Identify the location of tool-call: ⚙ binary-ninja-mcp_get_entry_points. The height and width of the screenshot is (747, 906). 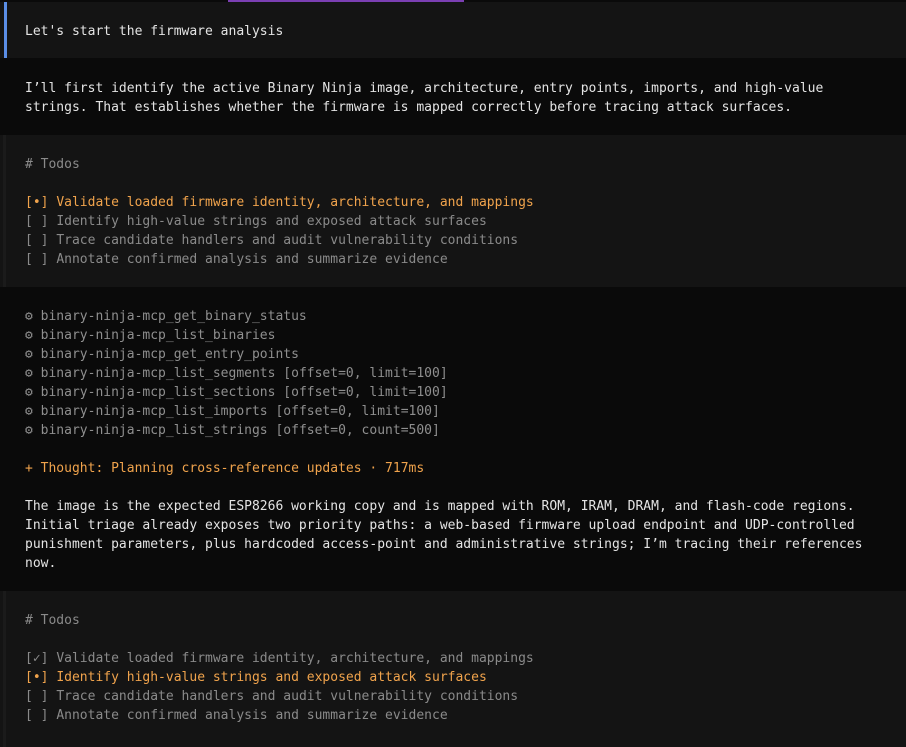
(162, 354).